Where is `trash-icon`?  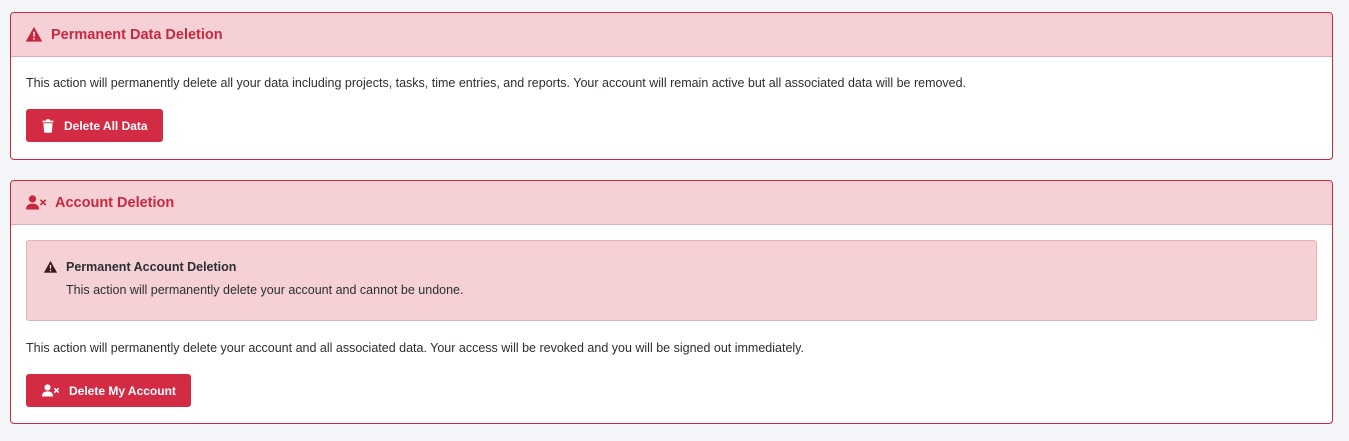
trash-icon is located at coordinates (48, 125).